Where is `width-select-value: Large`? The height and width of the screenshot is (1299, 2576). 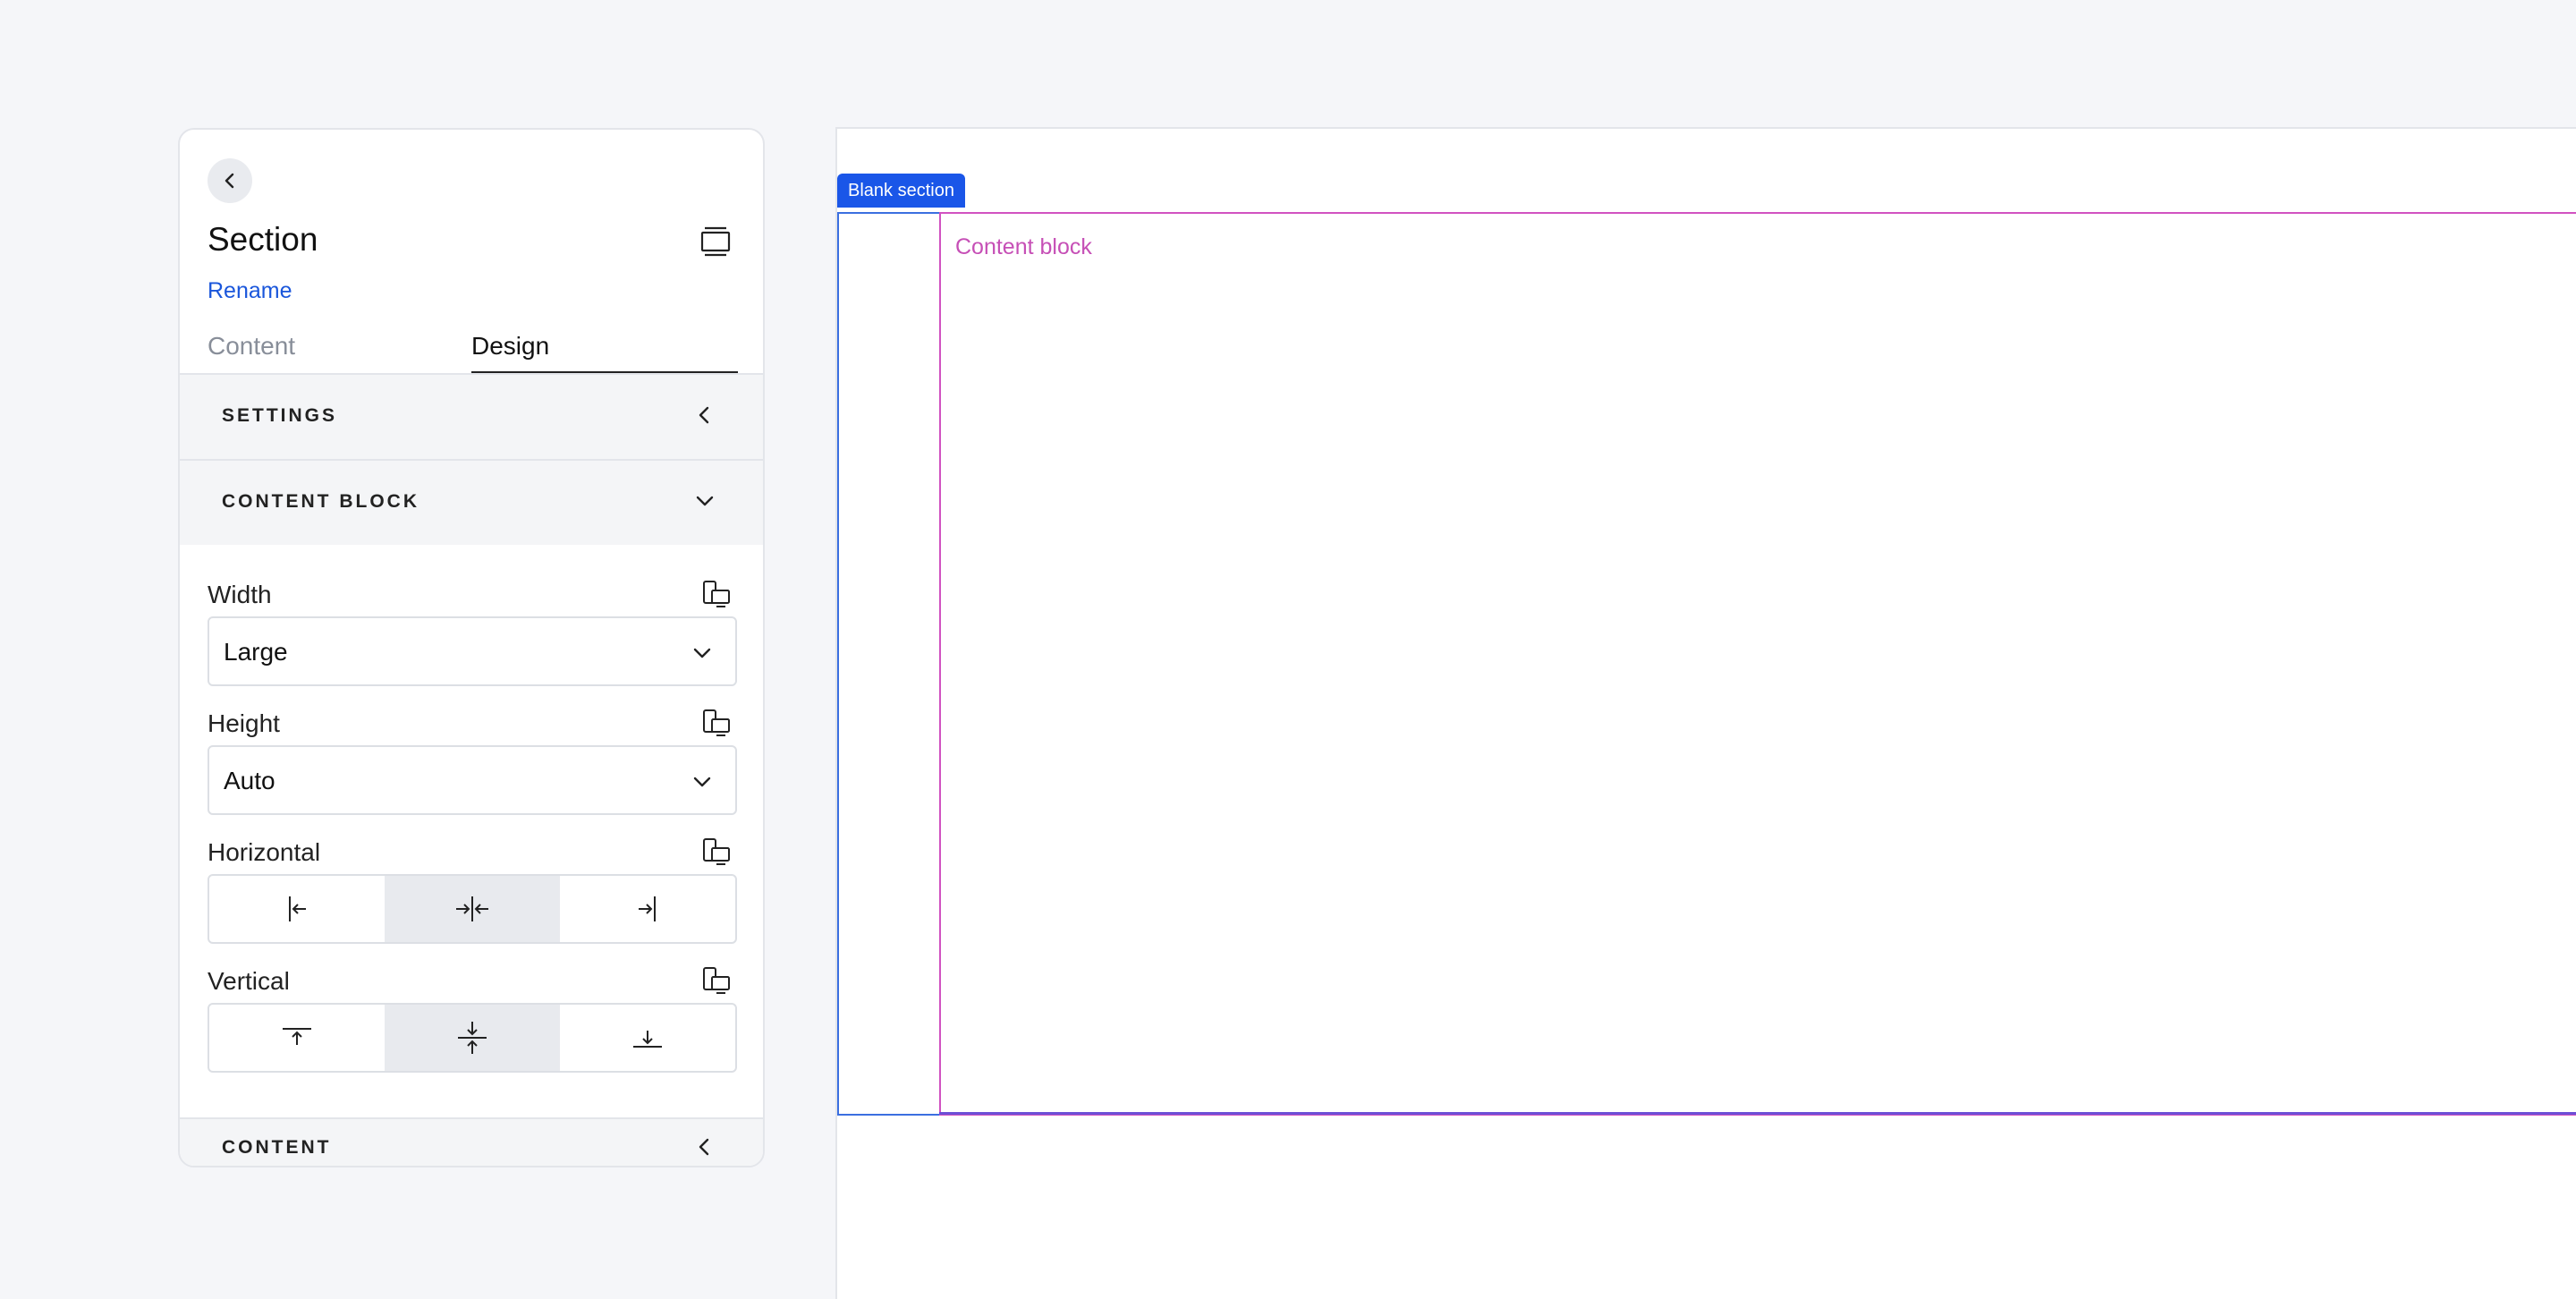 width-select-value: Large is located at coordinates (256, 652).